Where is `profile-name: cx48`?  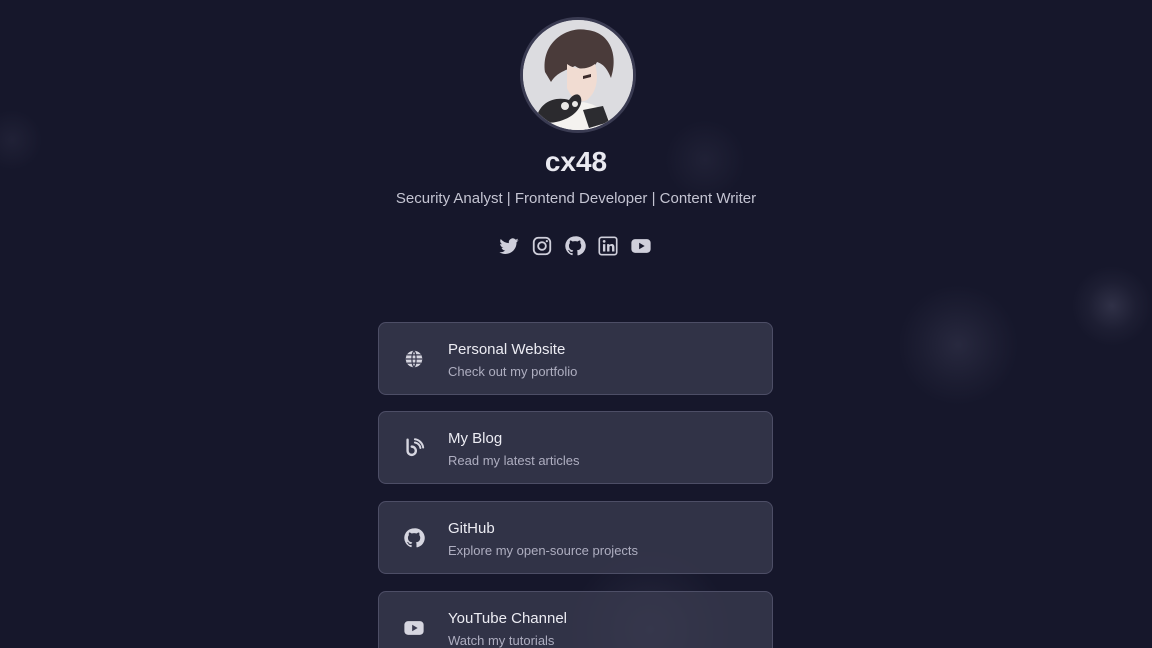 profile-name: cx48 is located at coordinates (576, 161).